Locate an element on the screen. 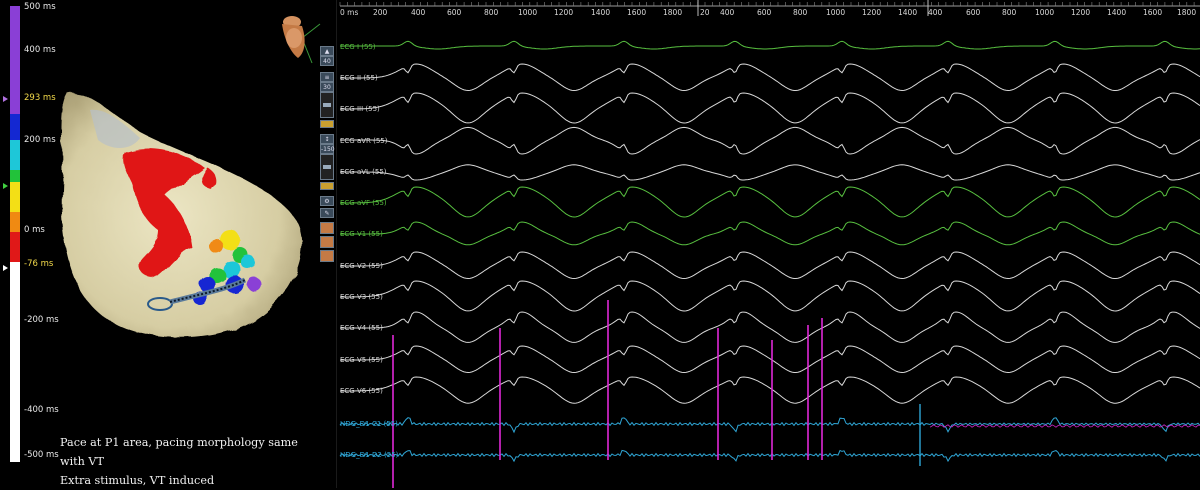 The width and height of the screenshot is (1200, 490). speed-slider is located at coordinates (327, 105).